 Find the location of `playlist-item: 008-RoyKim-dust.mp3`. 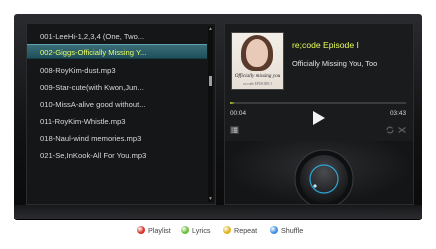

playlist-item: 008-RoyKim-dust.mp3 is located at coordinates (117, 70).